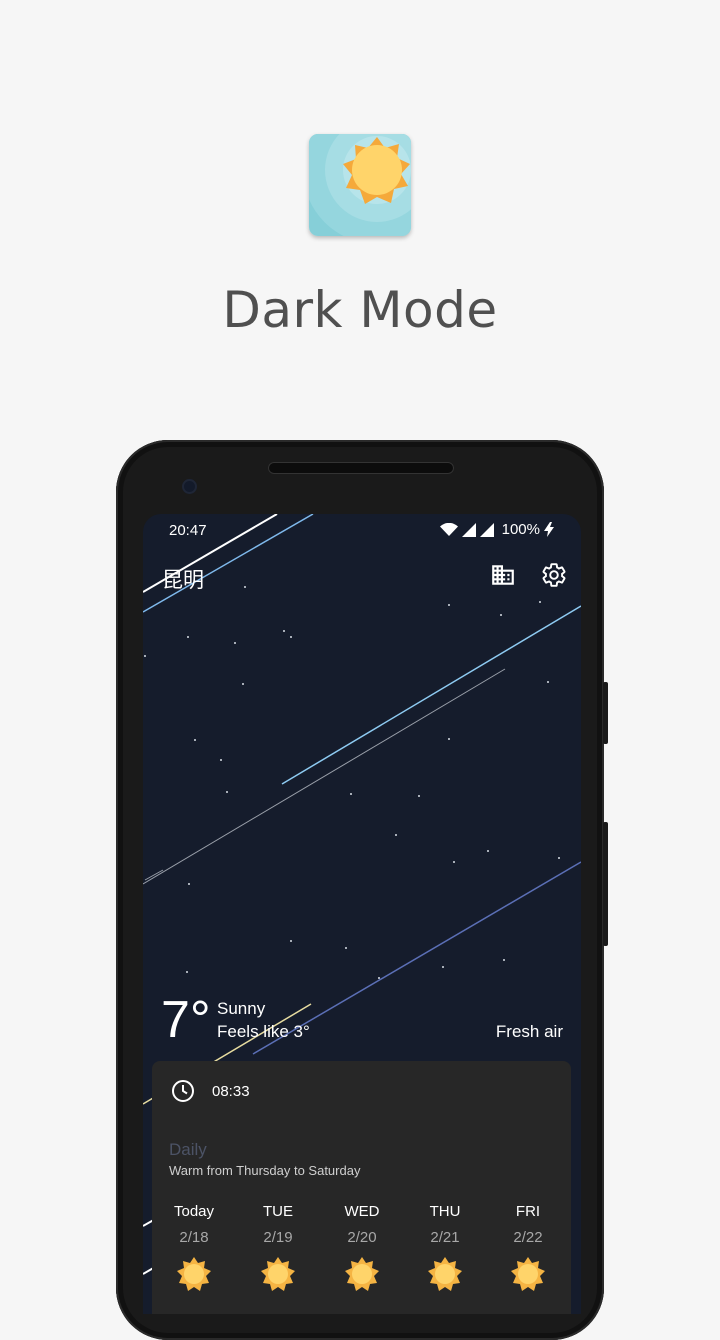 This screenshot has width=720, height=1340. Describe the element at coordinates (278, 1237) in the screenshot. I see `day-date: 2/19` at that location.